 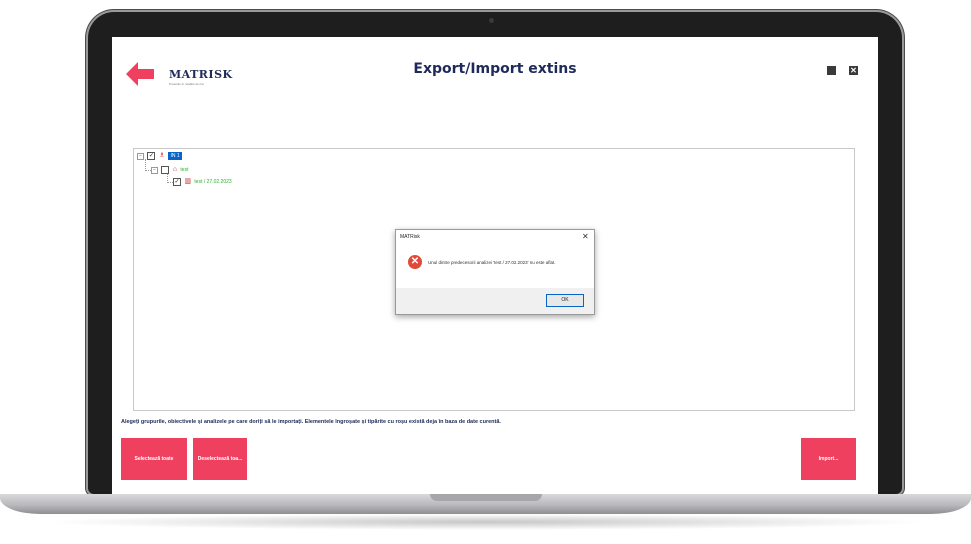 I want to click on tree-row-analysis: ✓ ▥ test / 27.02.2023, so click(x=202, y=182).